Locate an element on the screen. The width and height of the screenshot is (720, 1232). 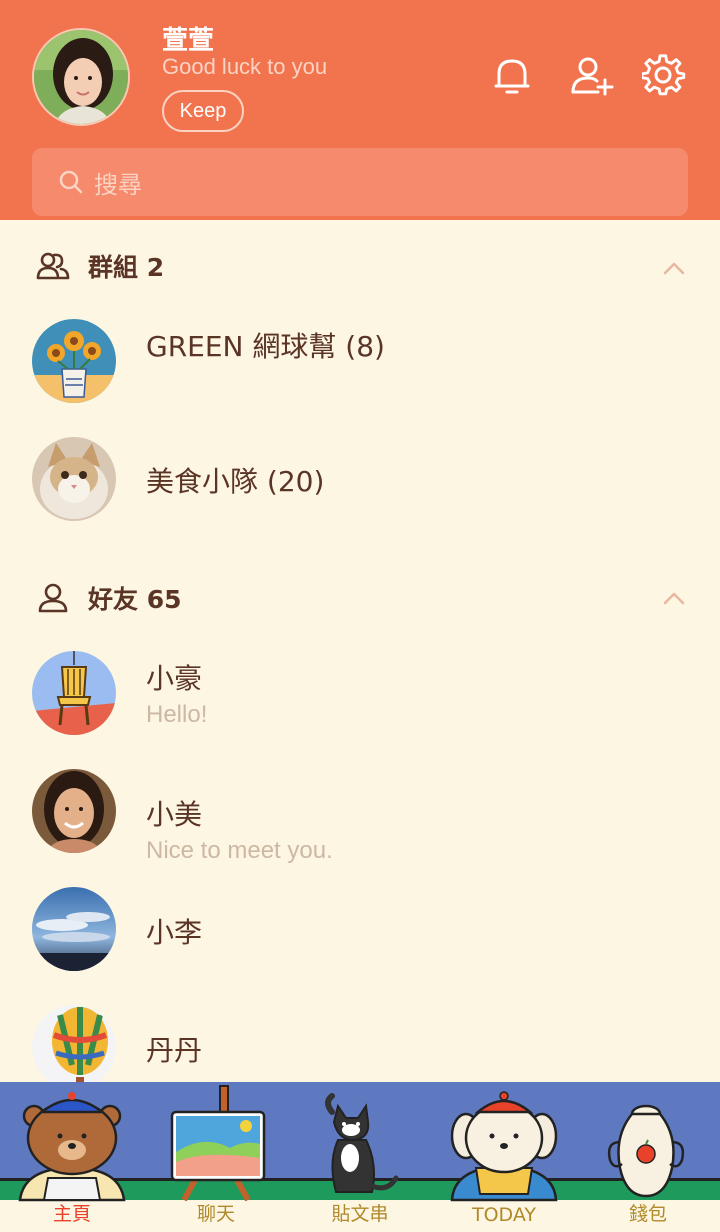
tab-wallet: 錢包 is located at coordinates (648, 1157).